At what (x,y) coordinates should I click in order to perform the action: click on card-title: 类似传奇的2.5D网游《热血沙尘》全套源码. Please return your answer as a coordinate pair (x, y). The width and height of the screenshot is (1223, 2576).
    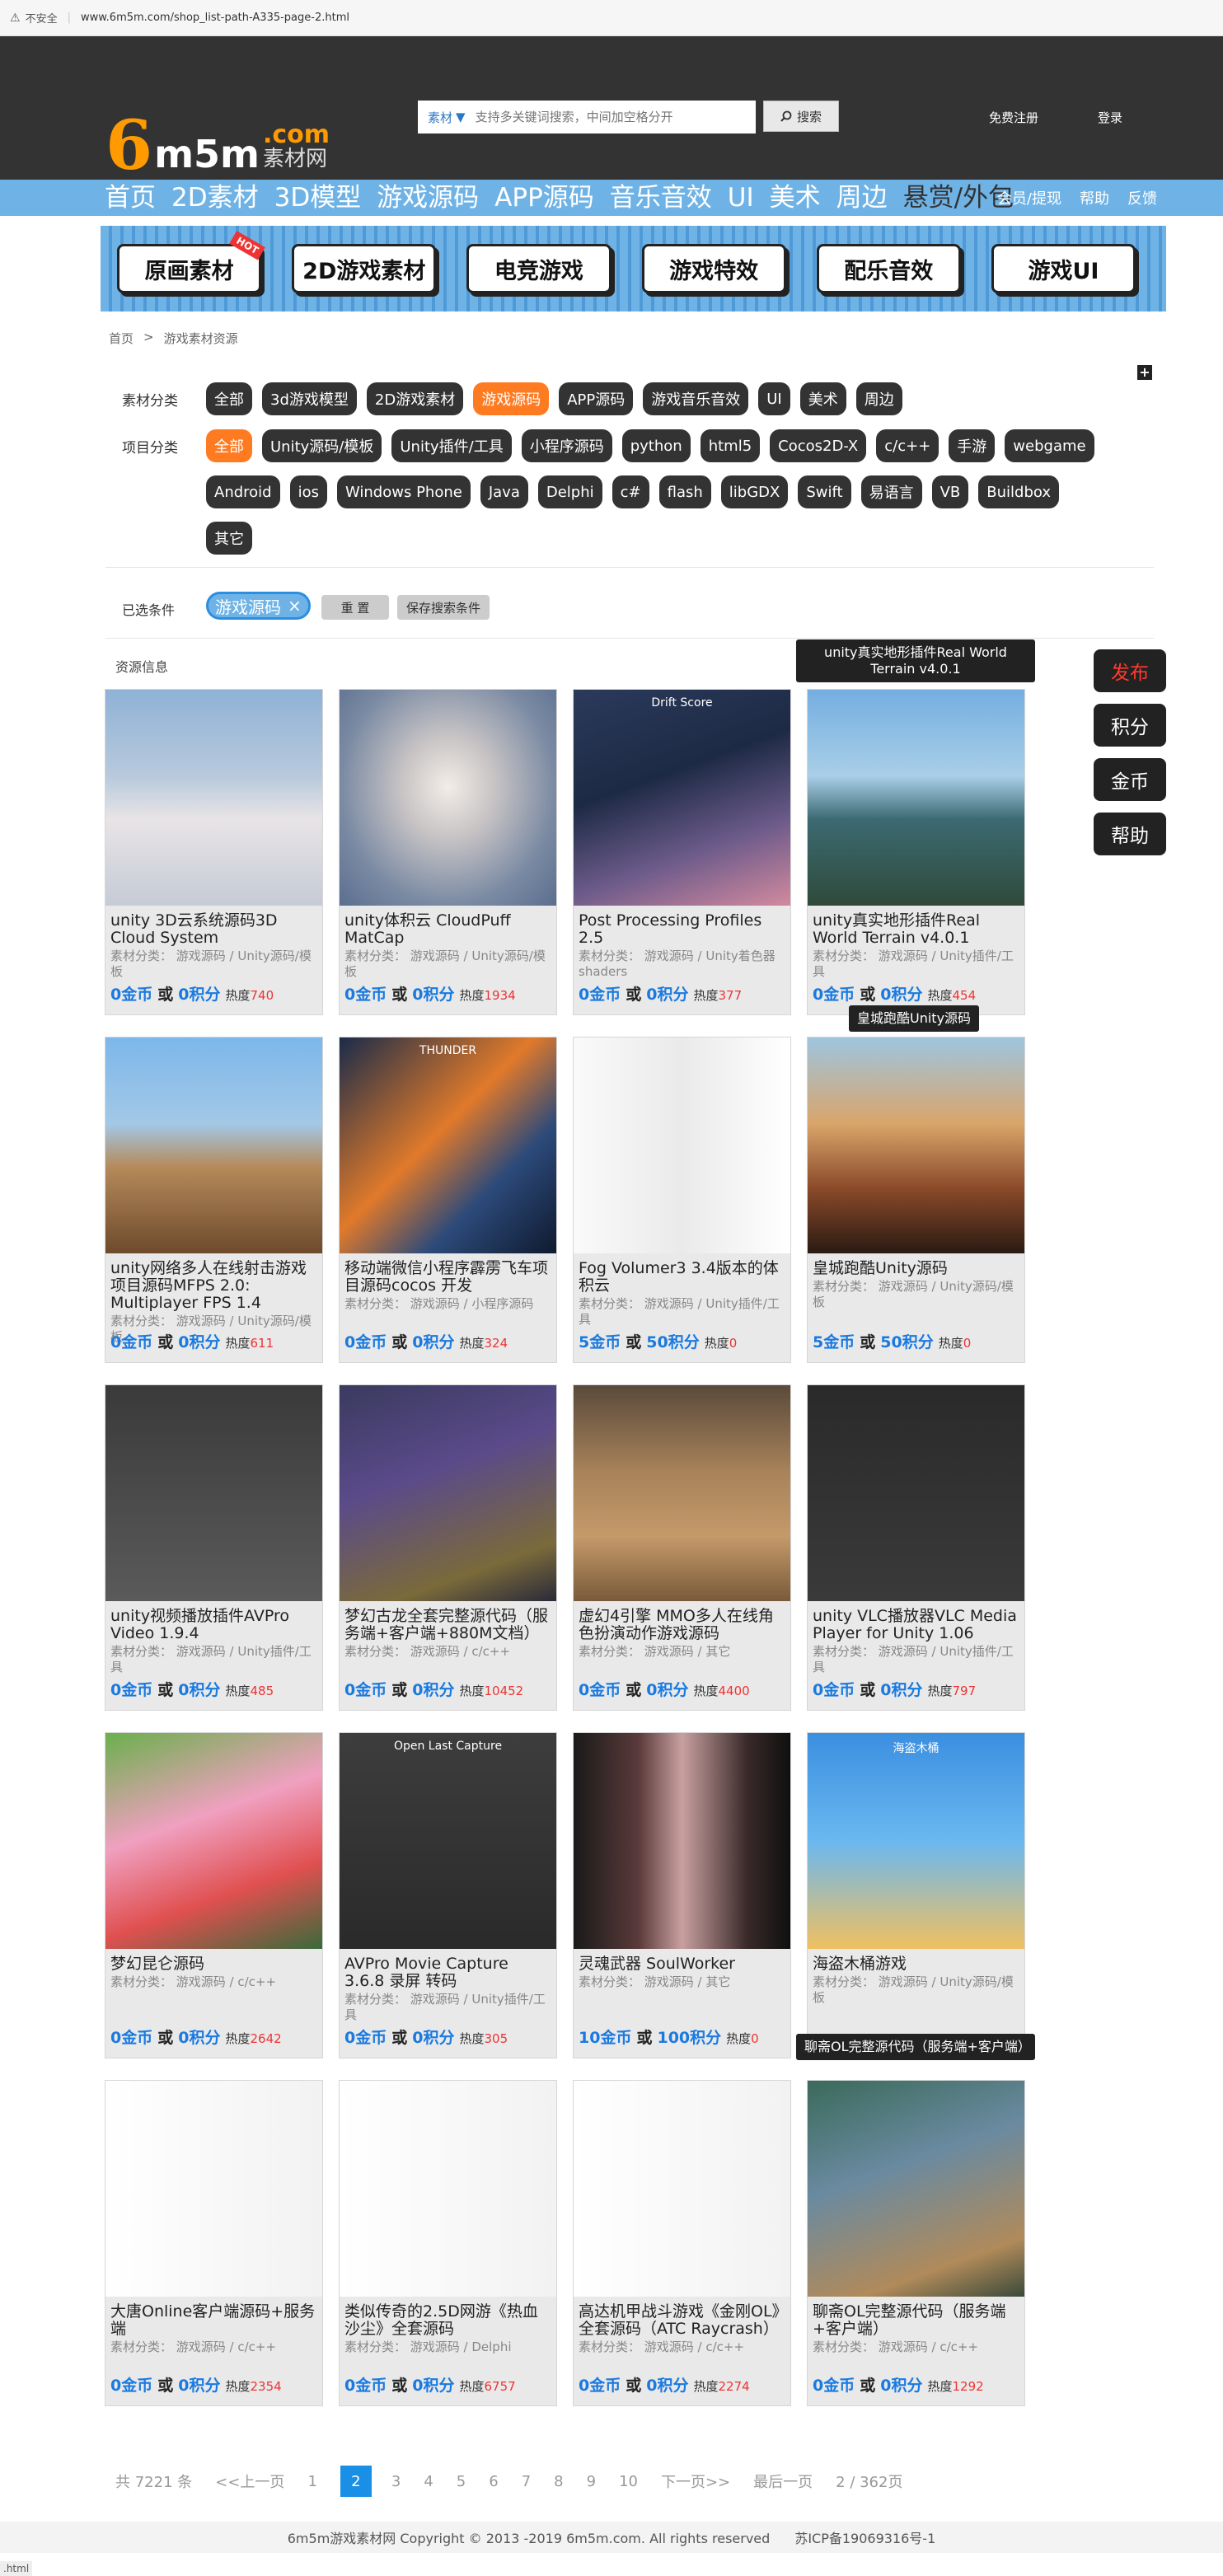
    Looking at the image, I should click on (448, 2317).